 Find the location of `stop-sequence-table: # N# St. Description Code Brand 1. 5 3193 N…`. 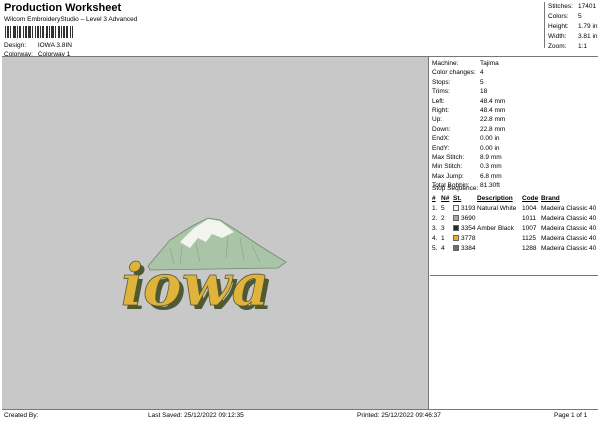

stop-sequence-table: # N# St. Description Code Brand 1. 5 3193 N… is located at coordinates (515, 223).